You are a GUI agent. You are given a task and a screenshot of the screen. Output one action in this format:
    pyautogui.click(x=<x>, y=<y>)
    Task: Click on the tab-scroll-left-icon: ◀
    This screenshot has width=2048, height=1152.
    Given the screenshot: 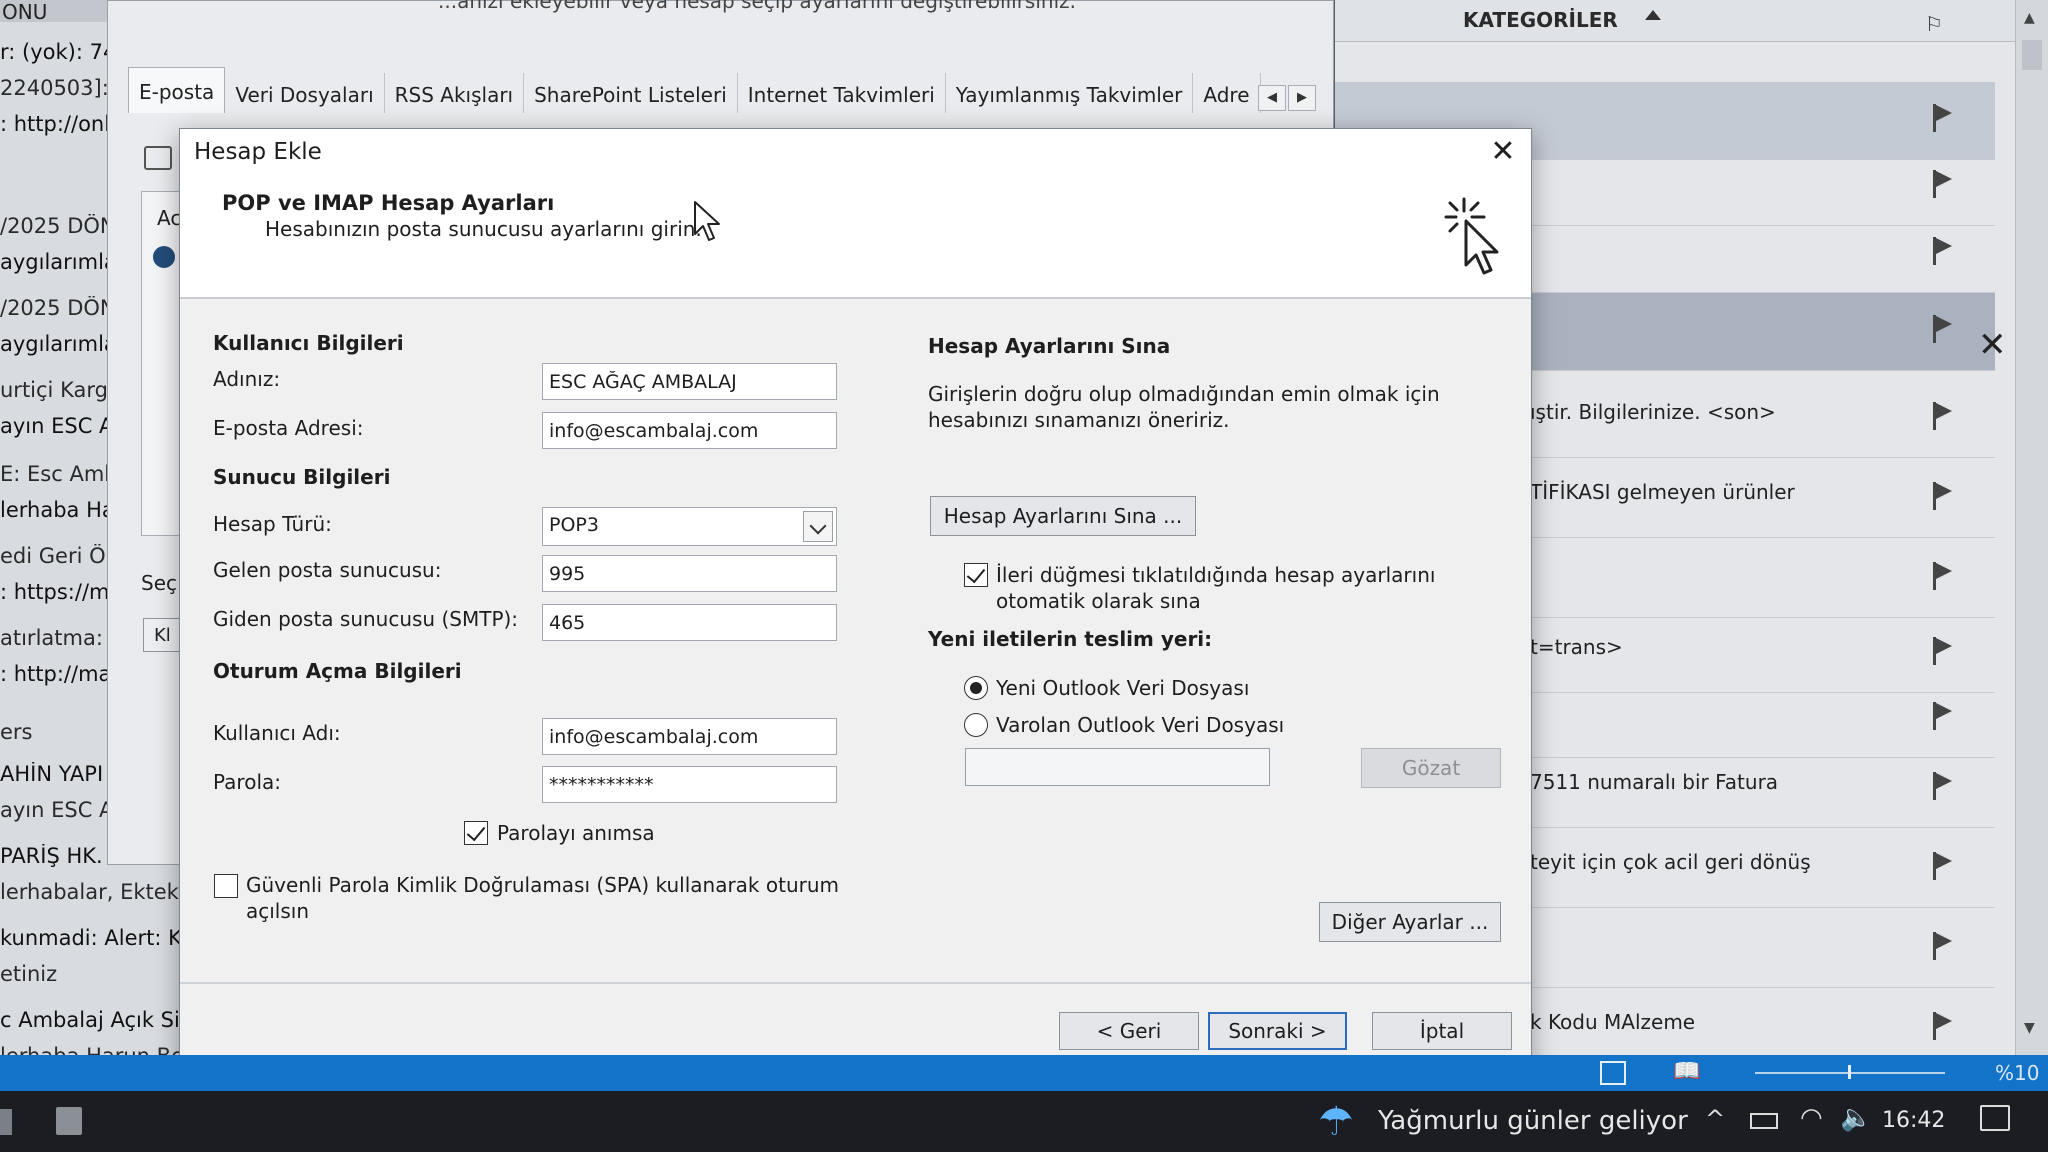 What is the action you would take?
    pyautogui.click(x=1272, y=98)
    